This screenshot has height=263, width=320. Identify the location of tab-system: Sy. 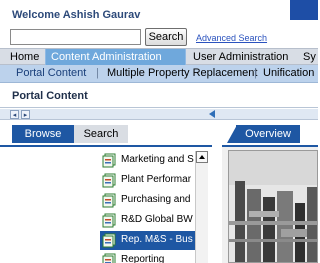
(309, 57).